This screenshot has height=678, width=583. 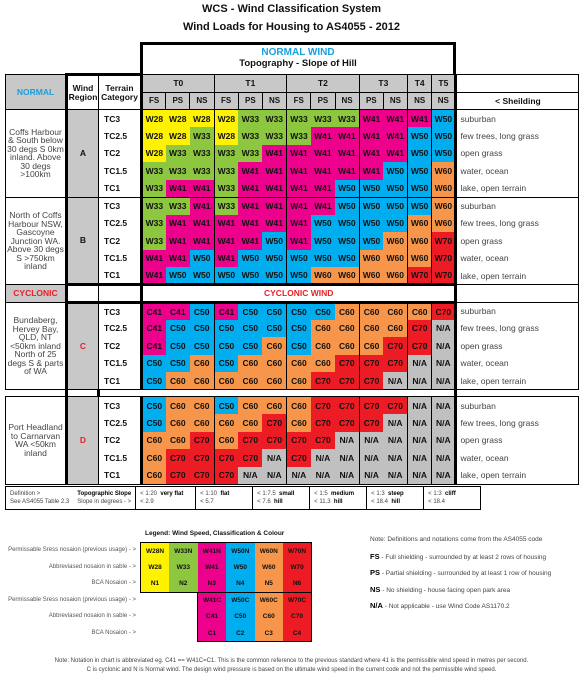 What do you see at coordinates (240, 584) in the screenshot?
I see `legend-swatch-w50: N4` at bounding box center [240, 584].